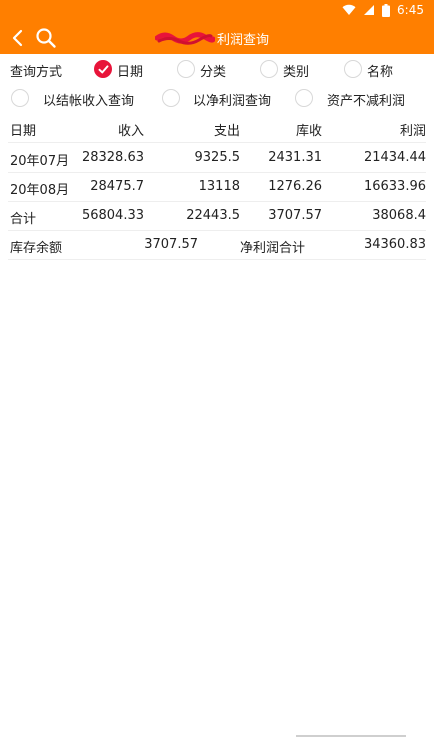  Describe the element at coordinates (349, 10) in the screenshot. I see `wifi-icon` at that location.